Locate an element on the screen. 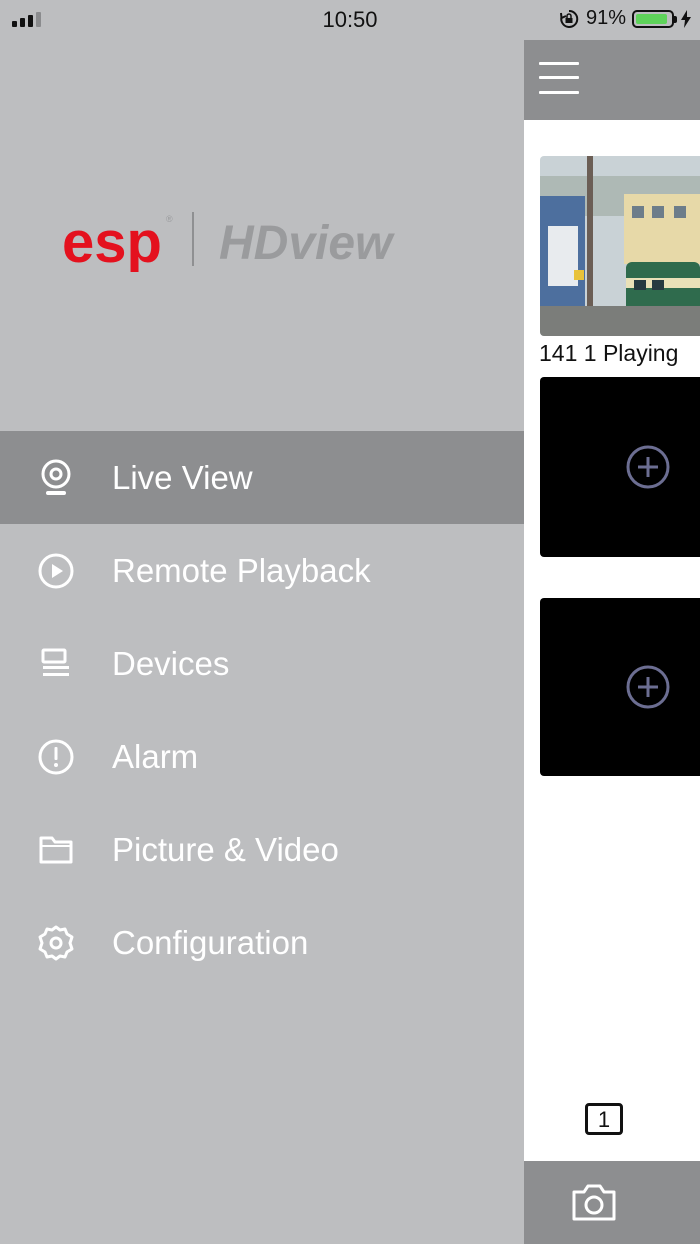 Image resolution: width=700 pixels, height=1244 pixels. alarm-icon is located at coordinates (56, 757).